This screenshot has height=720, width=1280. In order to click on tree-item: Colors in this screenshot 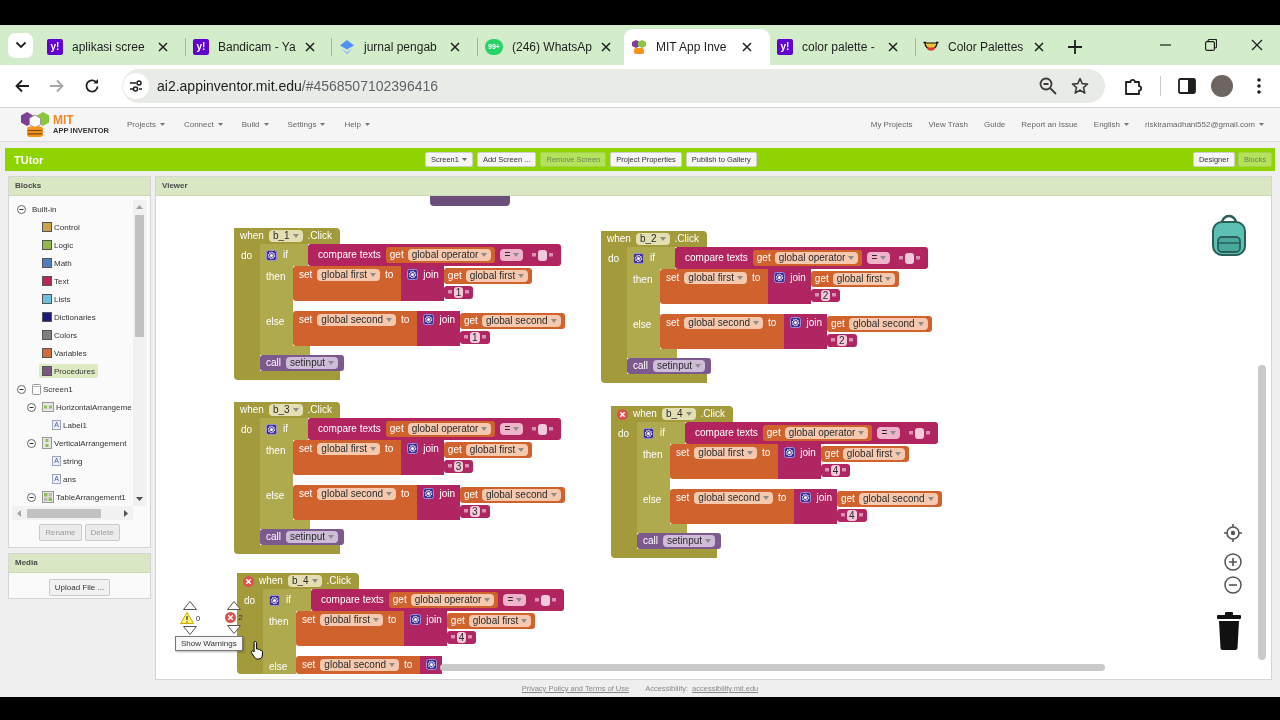, I will do `click(60, 335)`.